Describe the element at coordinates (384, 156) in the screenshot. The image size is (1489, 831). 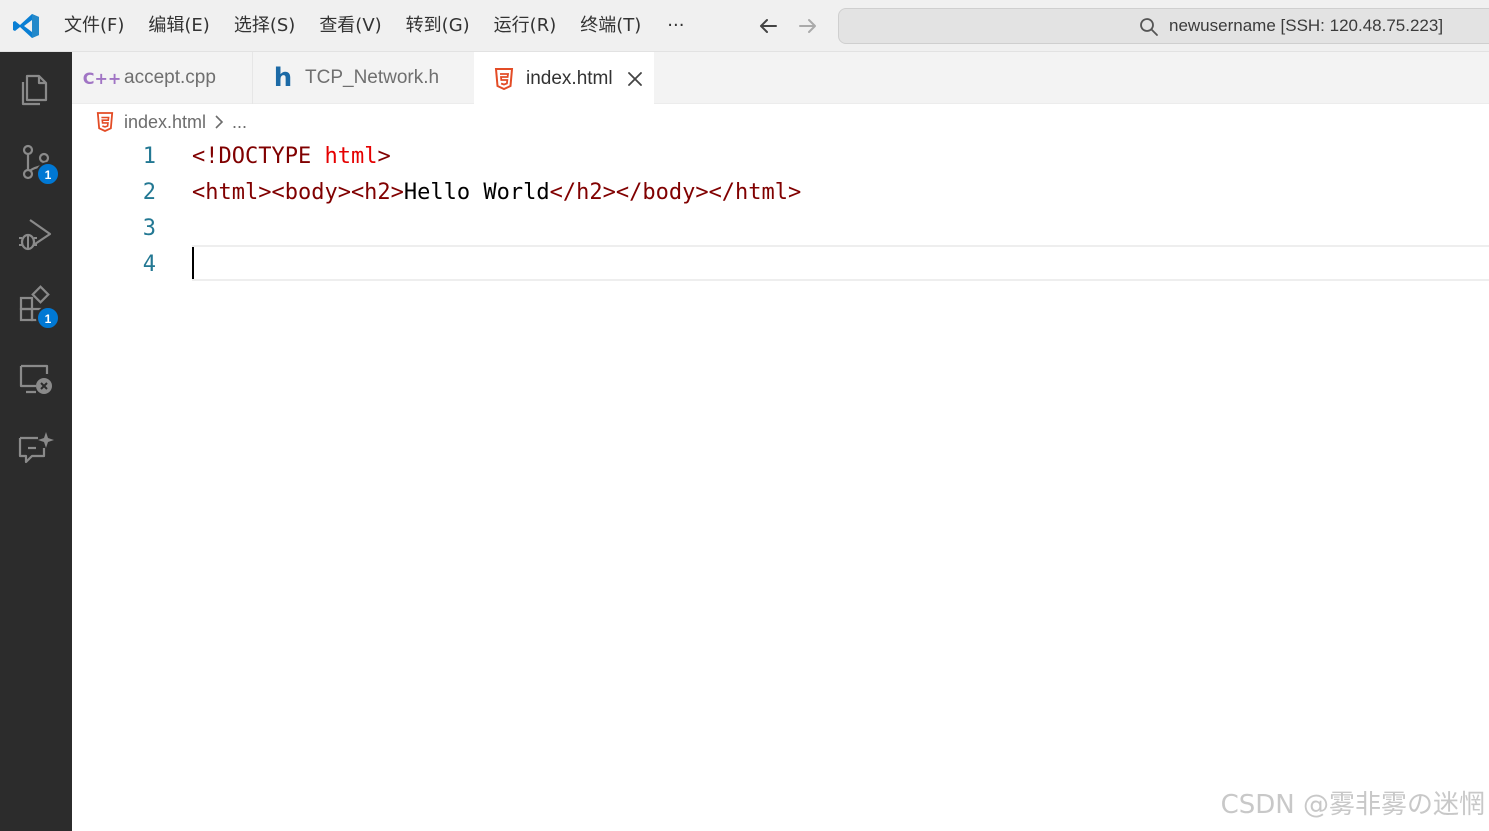
I see `code-token: >` at that location.